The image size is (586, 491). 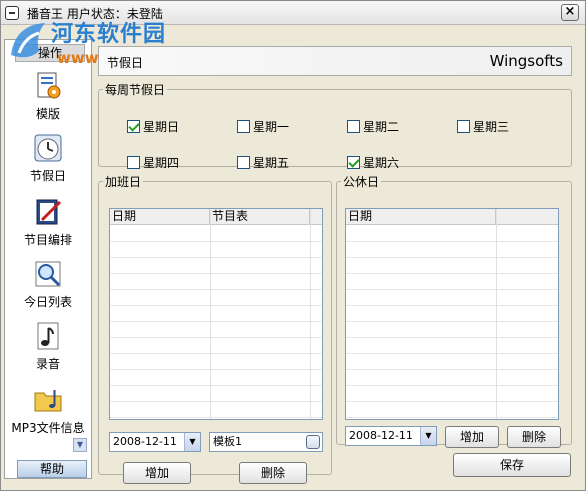 What do you see at coordinates (157, 473) in the screenshot?
I see `overtime-add-button: 增加` at bounding box center [157, 473].